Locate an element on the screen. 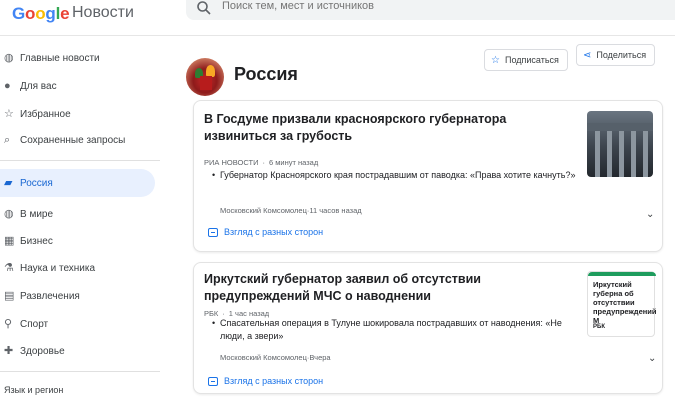 This screenshot has height=401, width=675. sidebar-item-label: Для вас is located at coordinates (38, 86).